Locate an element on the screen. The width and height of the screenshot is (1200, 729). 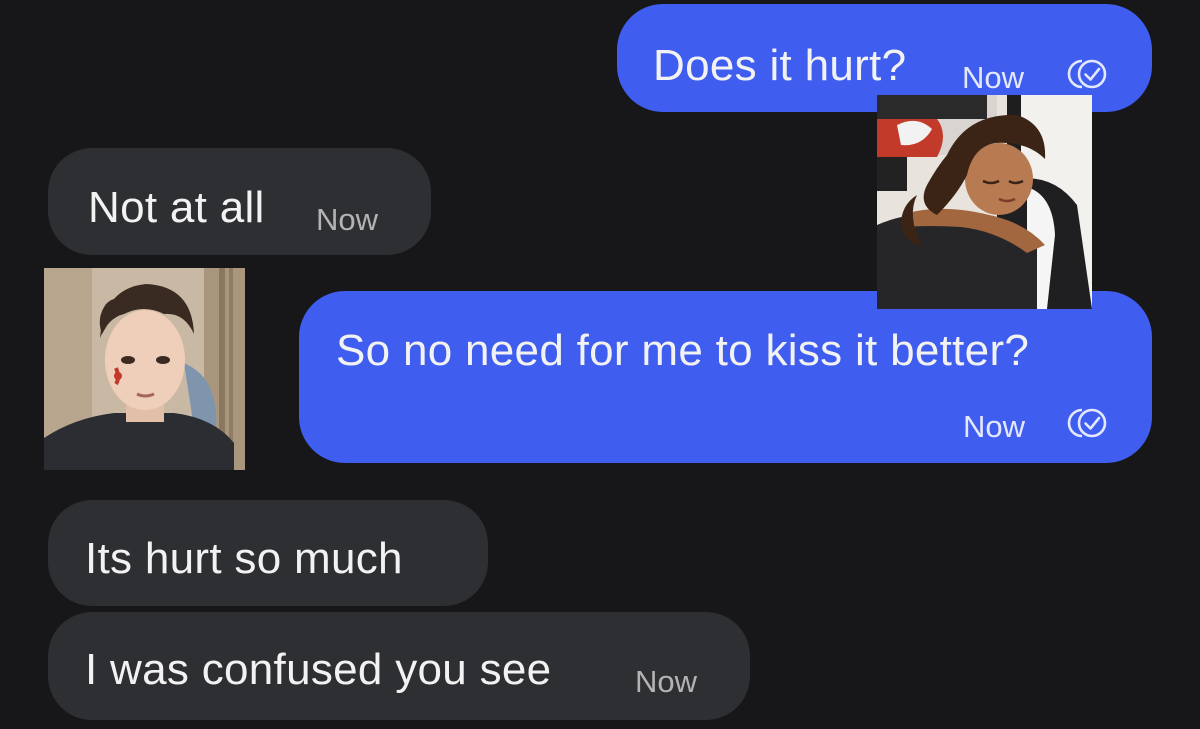
message-text: So no need for me to kiss it better? is located at coordinates (683, 350).